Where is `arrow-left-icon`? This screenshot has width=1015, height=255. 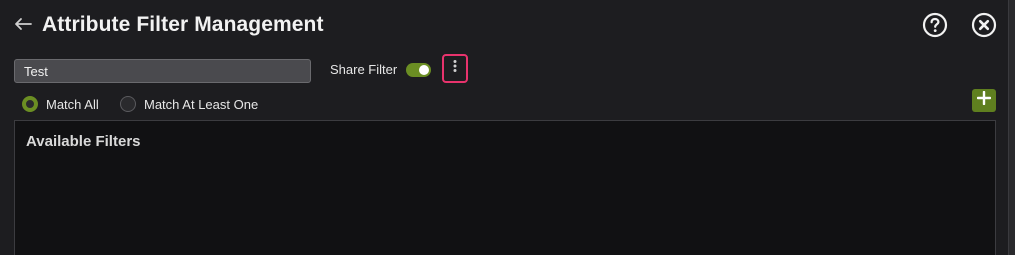 arrow-left-icon is located at coordinates (23, 26).